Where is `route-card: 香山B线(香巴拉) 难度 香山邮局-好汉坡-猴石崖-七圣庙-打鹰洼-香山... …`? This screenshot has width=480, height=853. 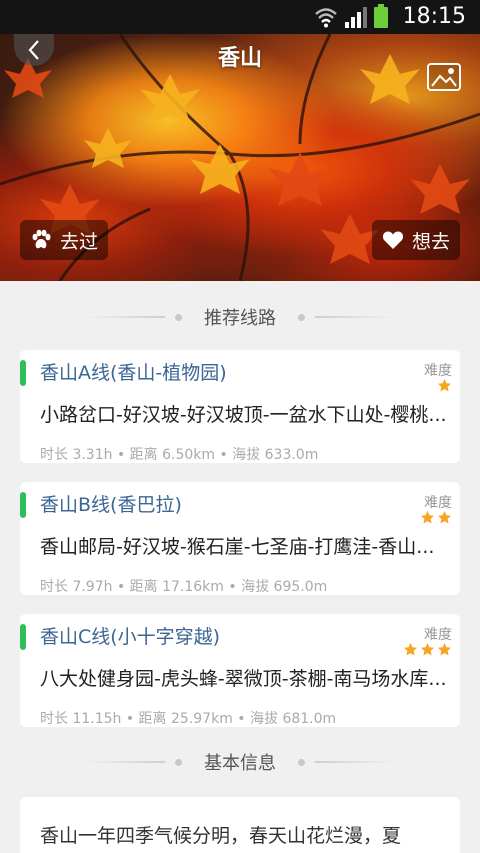
route-card: 香山B线(香巴拉) 难度 香山邮局-好汉坡-猴石崖-七圣庙-打鹰洼-香山... … is located at coordinates (240, 538).